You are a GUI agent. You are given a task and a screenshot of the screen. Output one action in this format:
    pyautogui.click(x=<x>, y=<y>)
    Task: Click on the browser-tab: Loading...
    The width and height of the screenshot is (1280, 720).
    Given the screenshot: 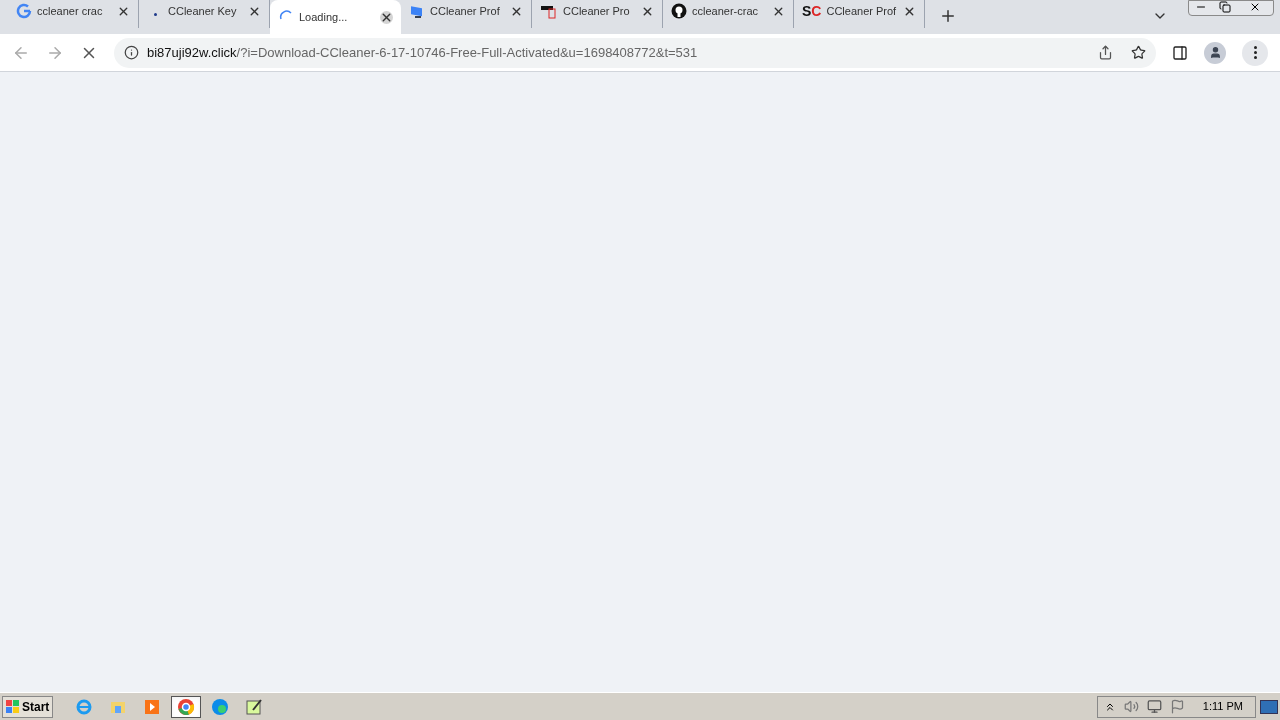 What is the action you would take?
    pyautogui.click(x=335, y=17)
    